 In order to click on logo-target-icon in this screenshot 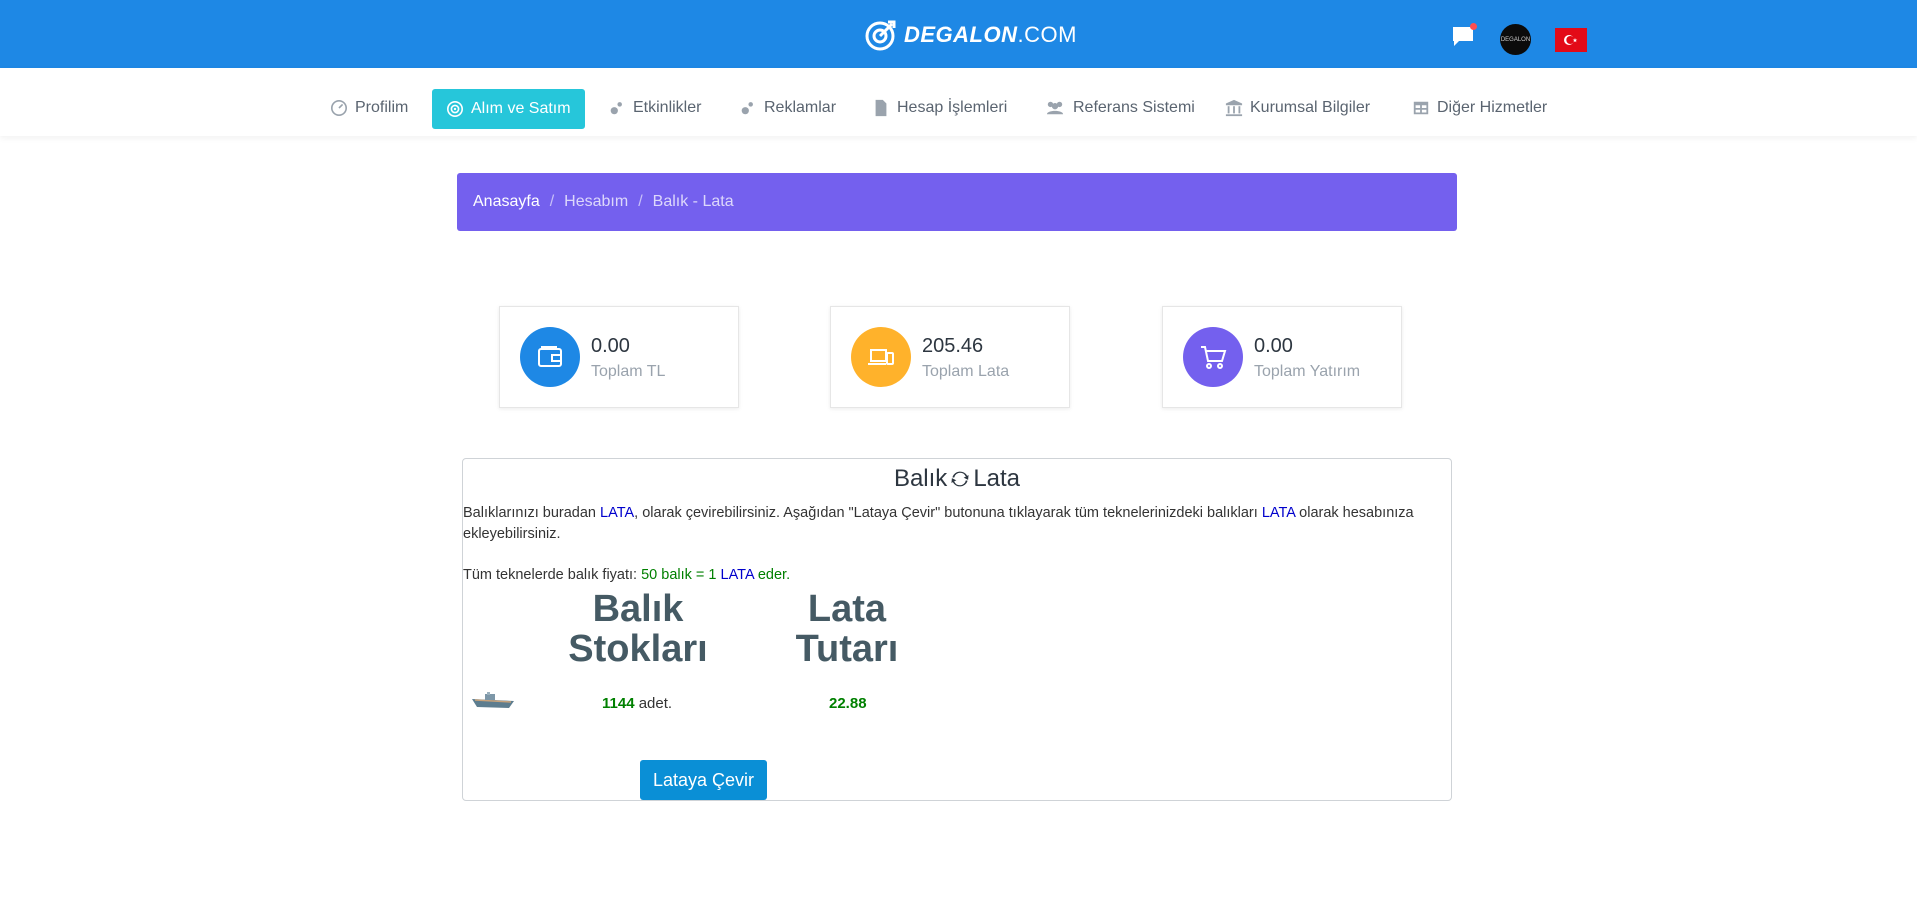, I will do `click(880, 35)`.